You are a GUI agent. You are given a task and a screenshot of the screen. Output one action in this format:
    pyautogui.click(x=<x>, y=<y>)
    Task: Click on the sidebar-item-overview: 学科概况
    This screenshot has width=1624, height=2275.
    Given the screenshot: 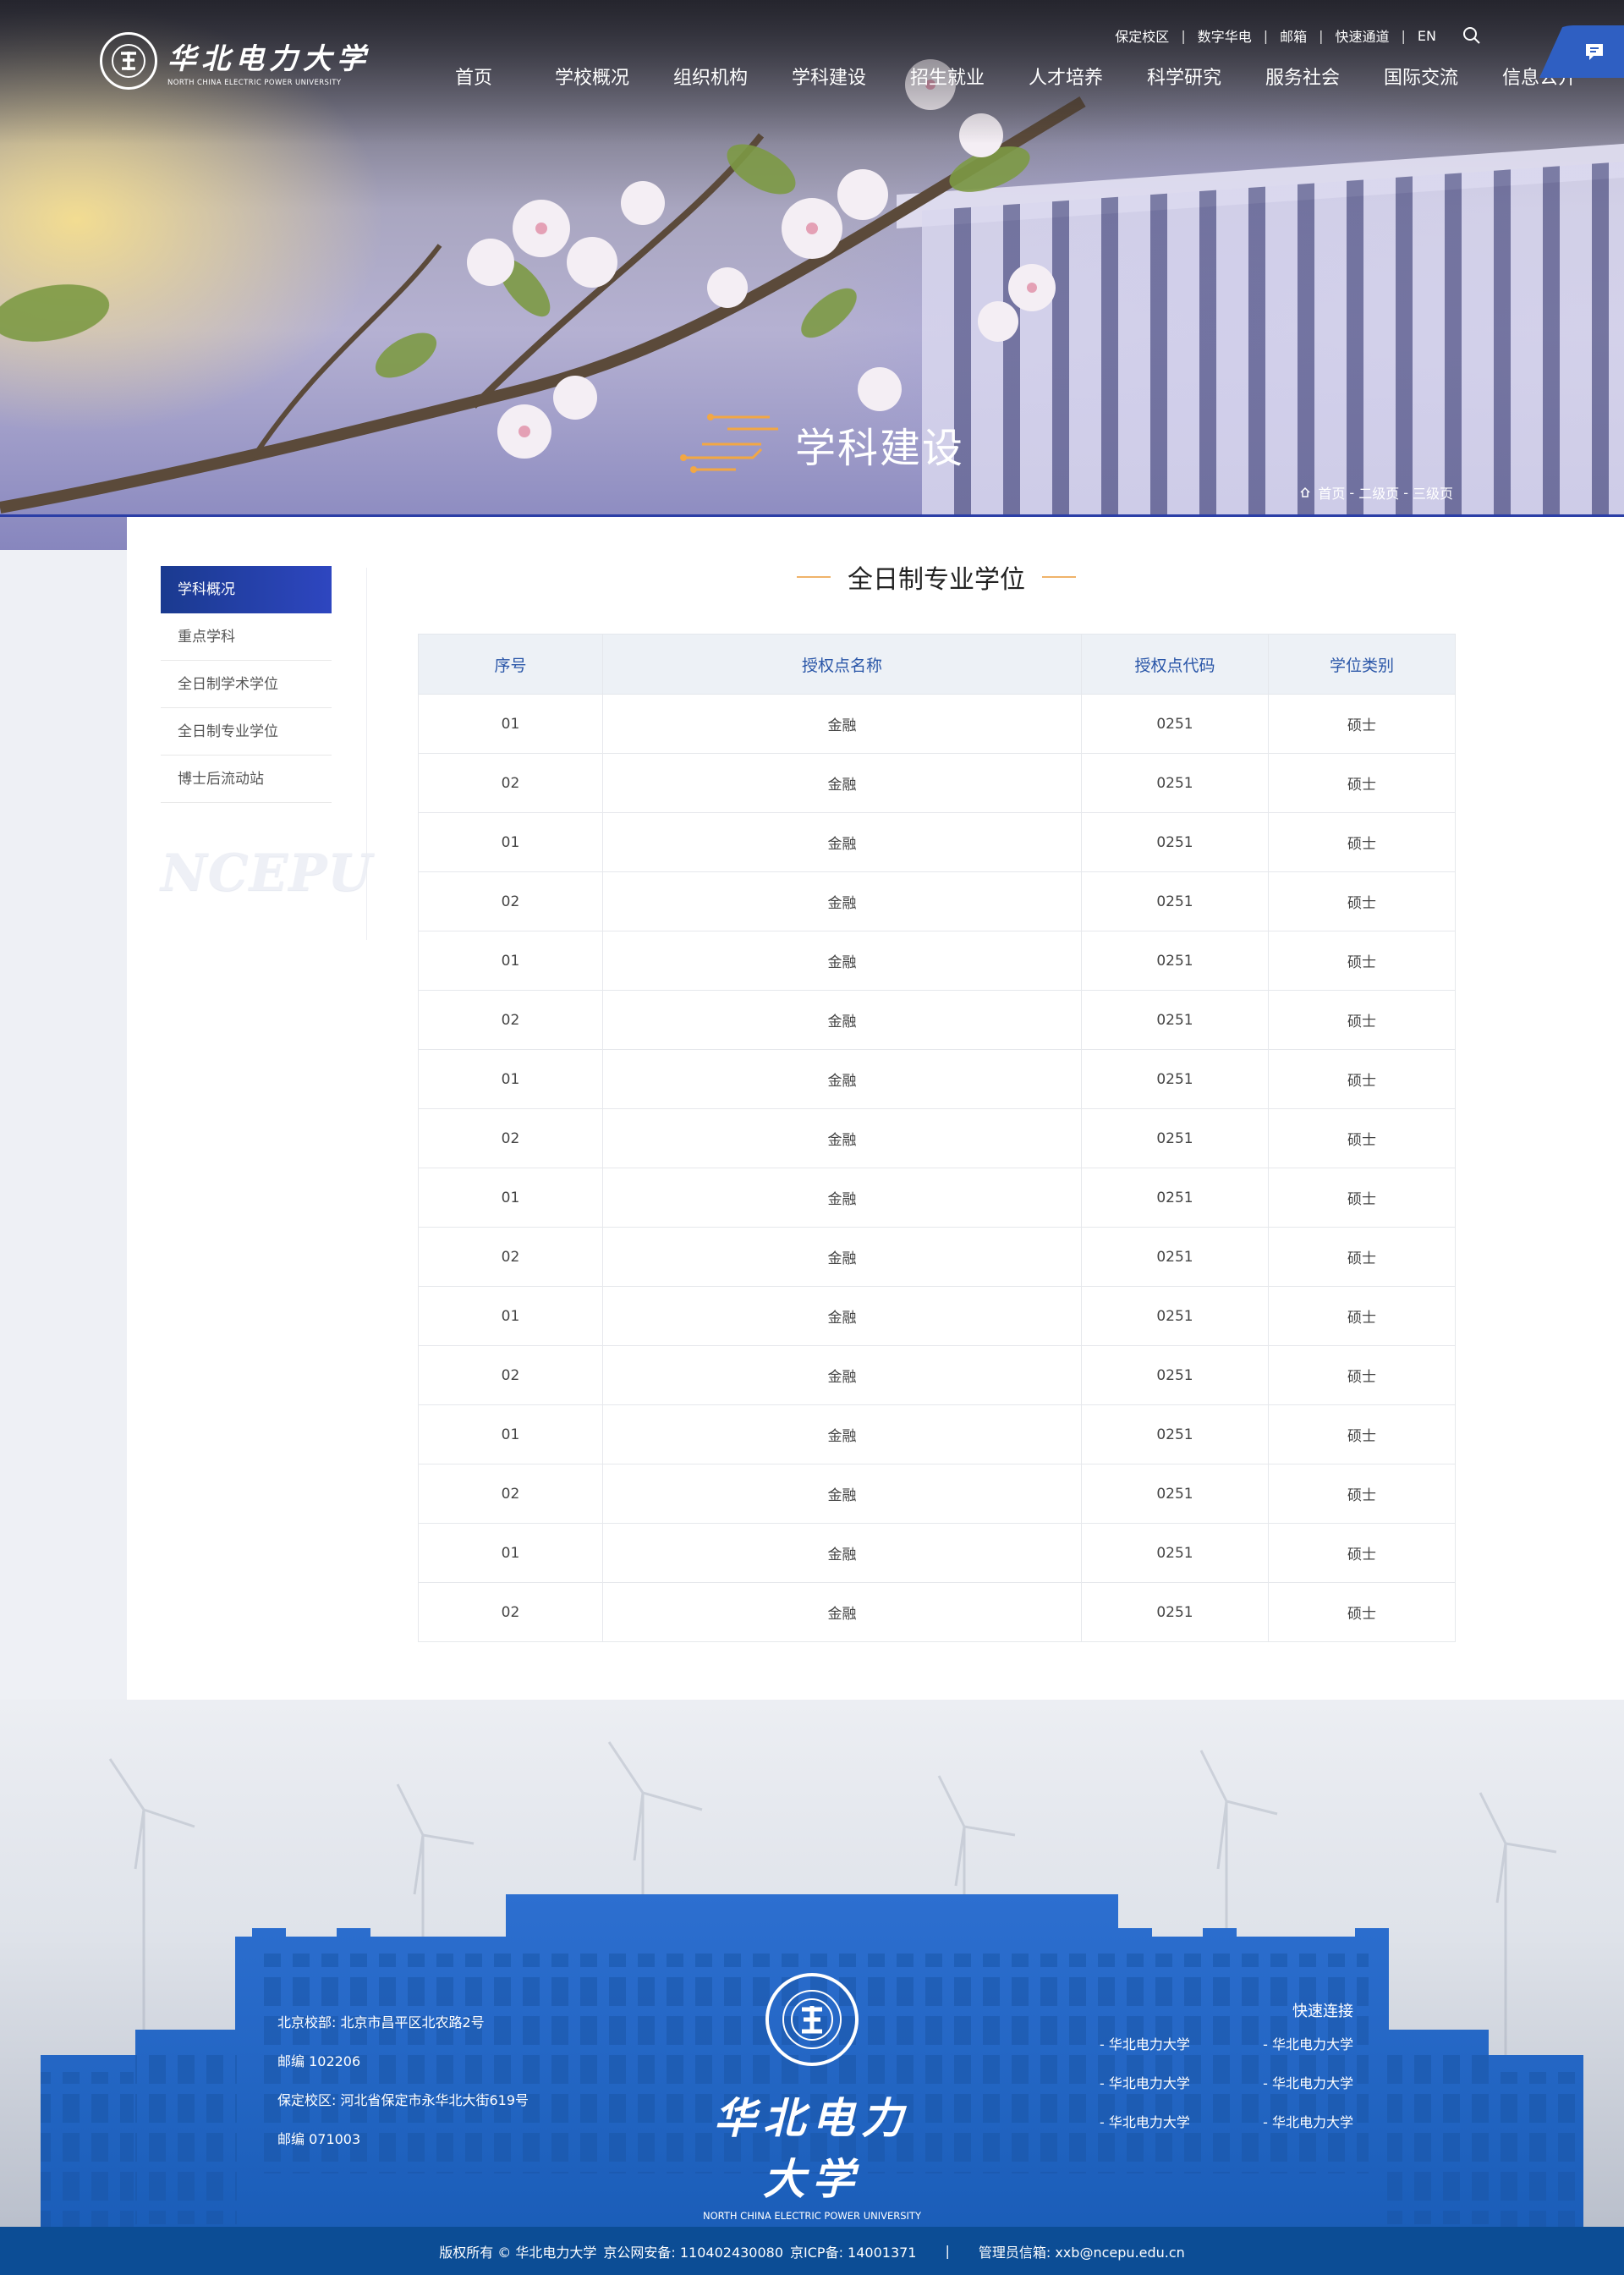 What is the action you would take?
    pyautogui.click(x=246, y=589)
    